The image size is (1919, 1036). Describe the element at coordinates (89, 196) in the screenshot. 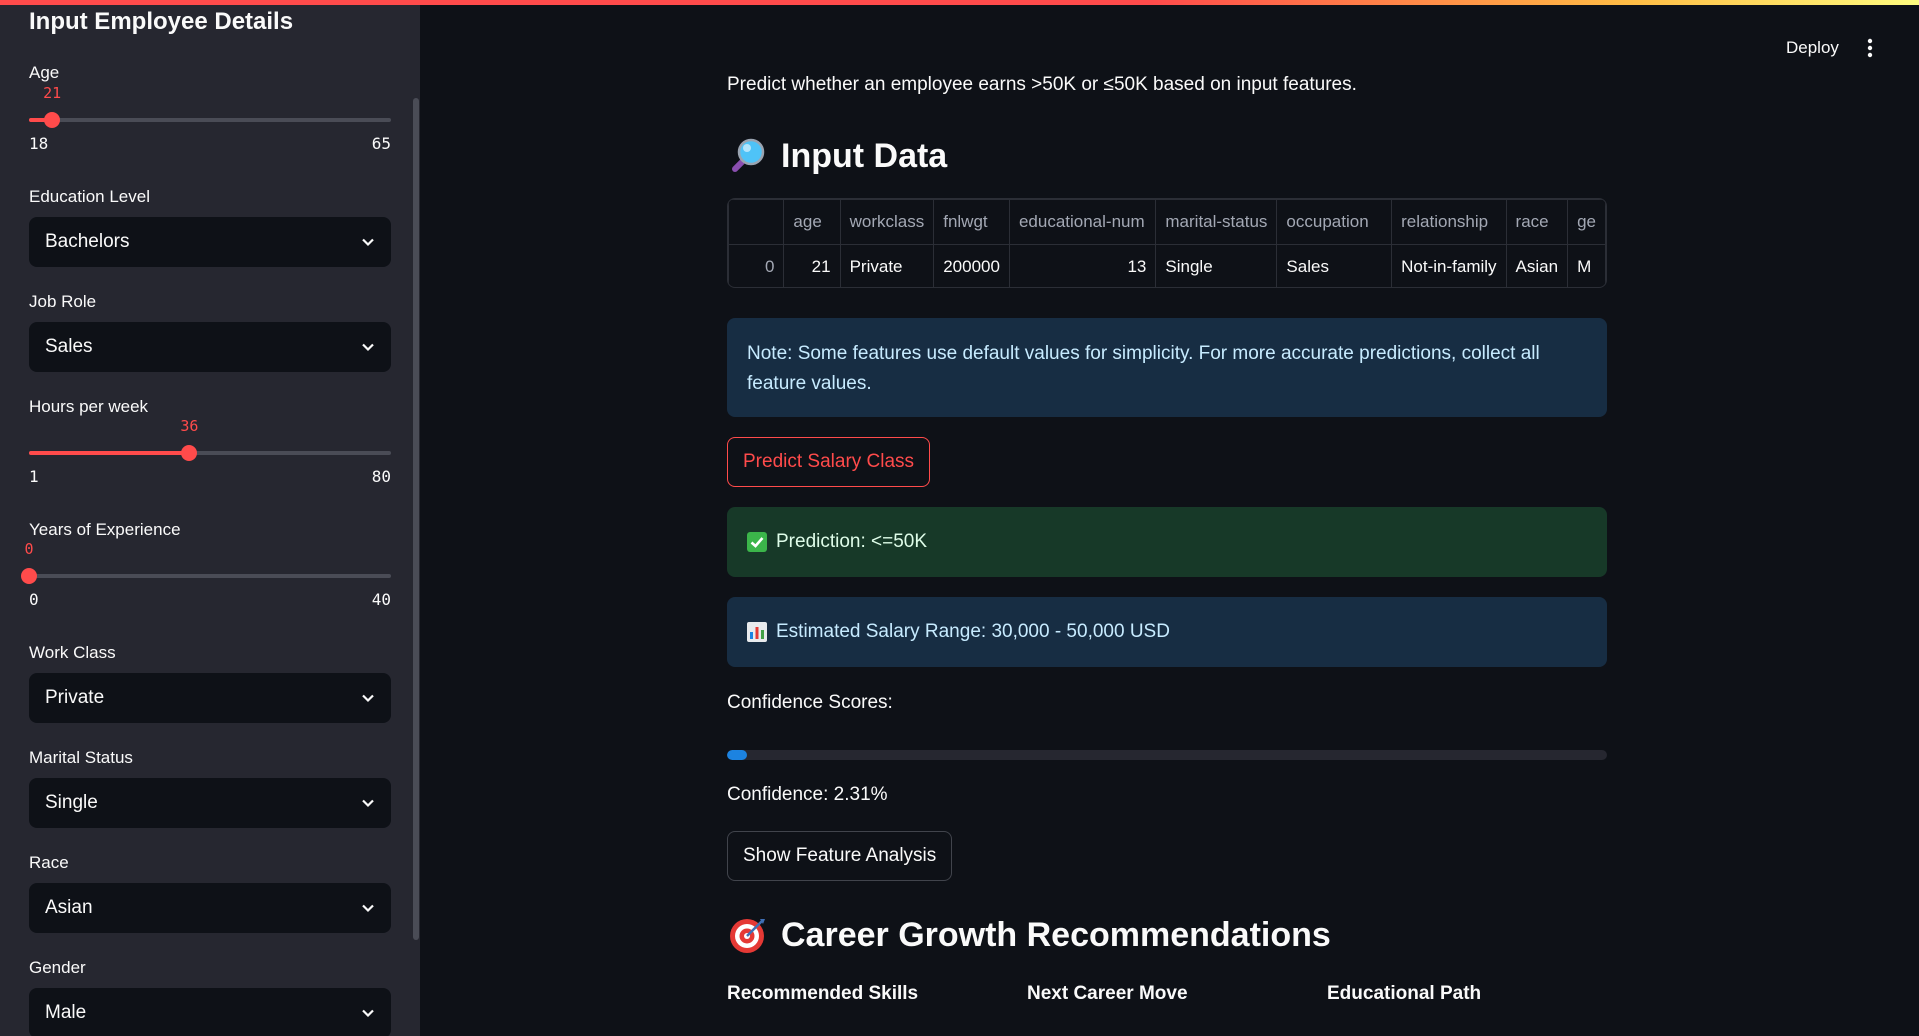

I see `education-label: Education Level` at that location.